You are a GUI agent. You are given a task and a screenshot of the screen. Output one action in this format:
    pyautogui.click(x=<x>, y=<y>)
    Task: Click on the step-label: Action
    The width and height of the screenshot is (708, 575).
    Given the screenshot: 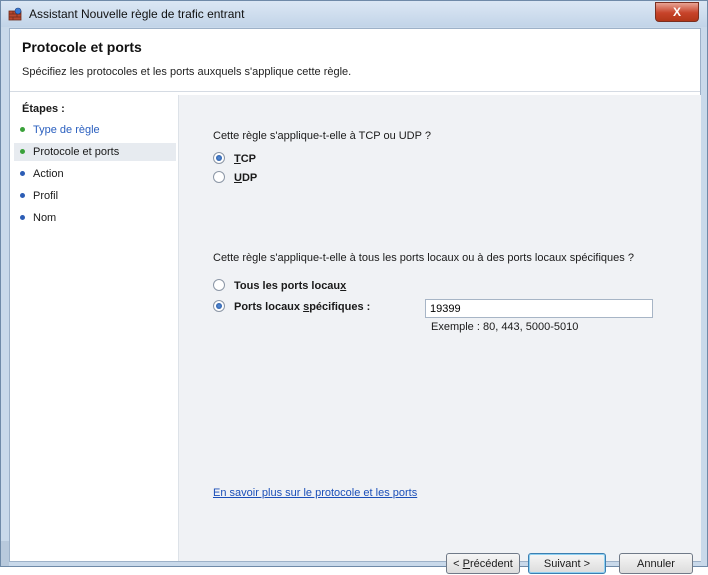 What is the action you would take?
    pyautogui.click(x=48, y=174)
    